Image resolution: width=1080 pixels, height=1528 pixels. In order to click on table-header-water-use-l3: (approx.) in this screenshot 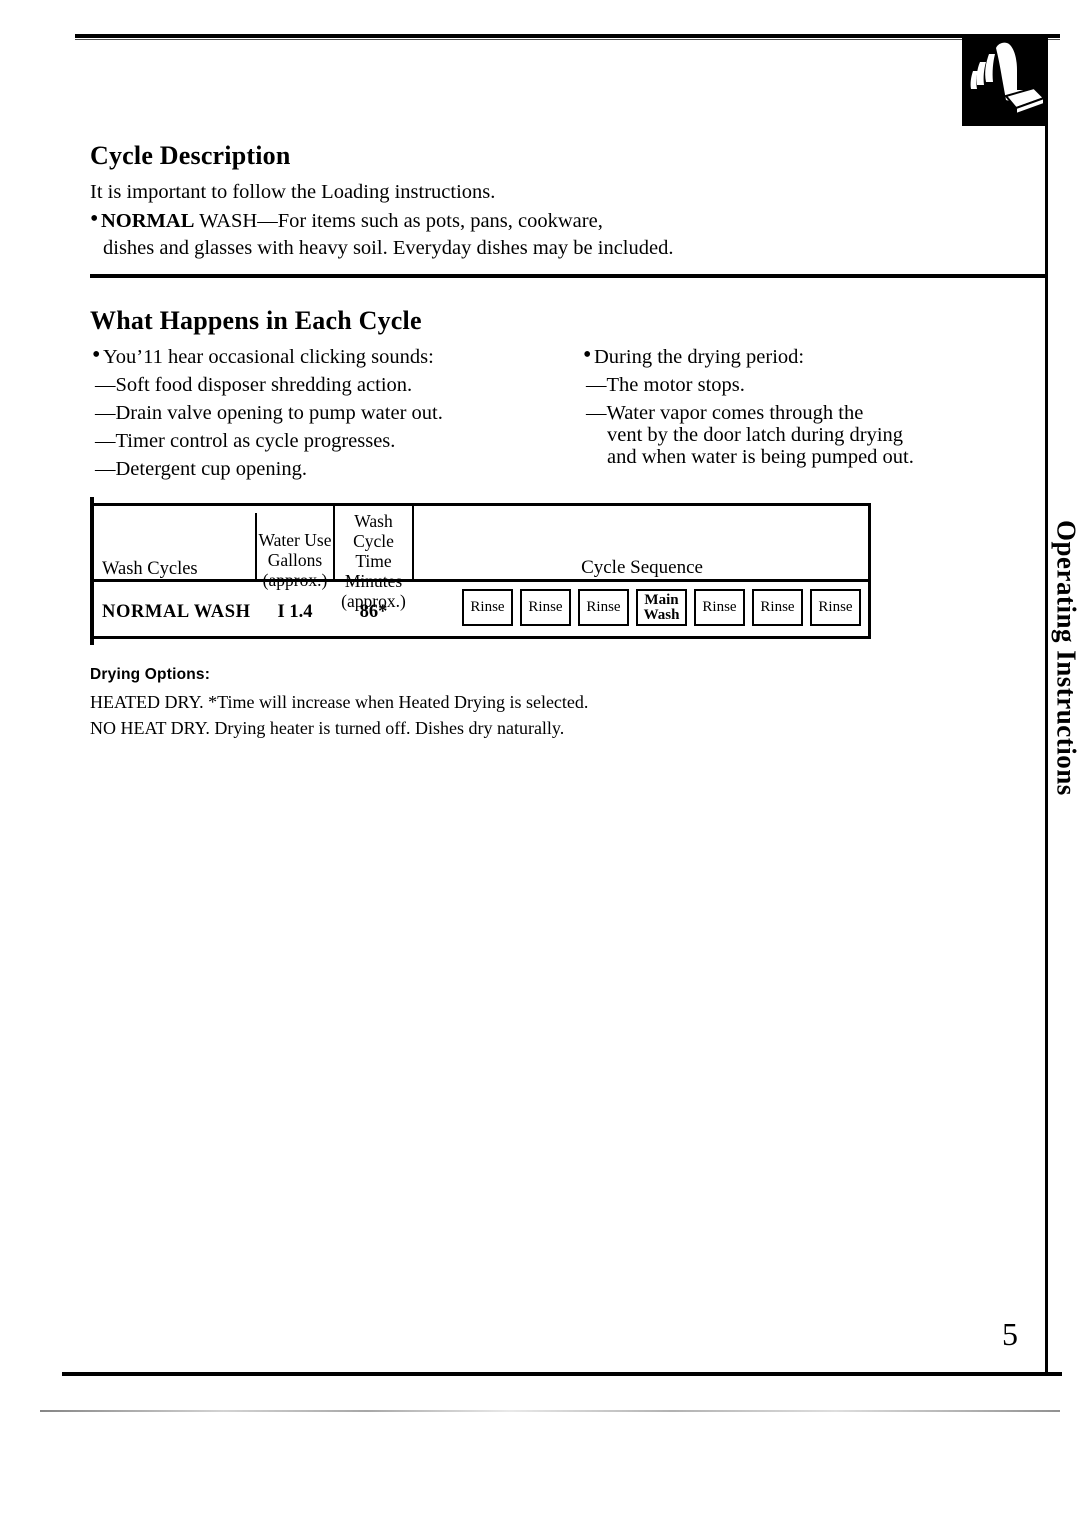, I will do `click(295, 580)`.